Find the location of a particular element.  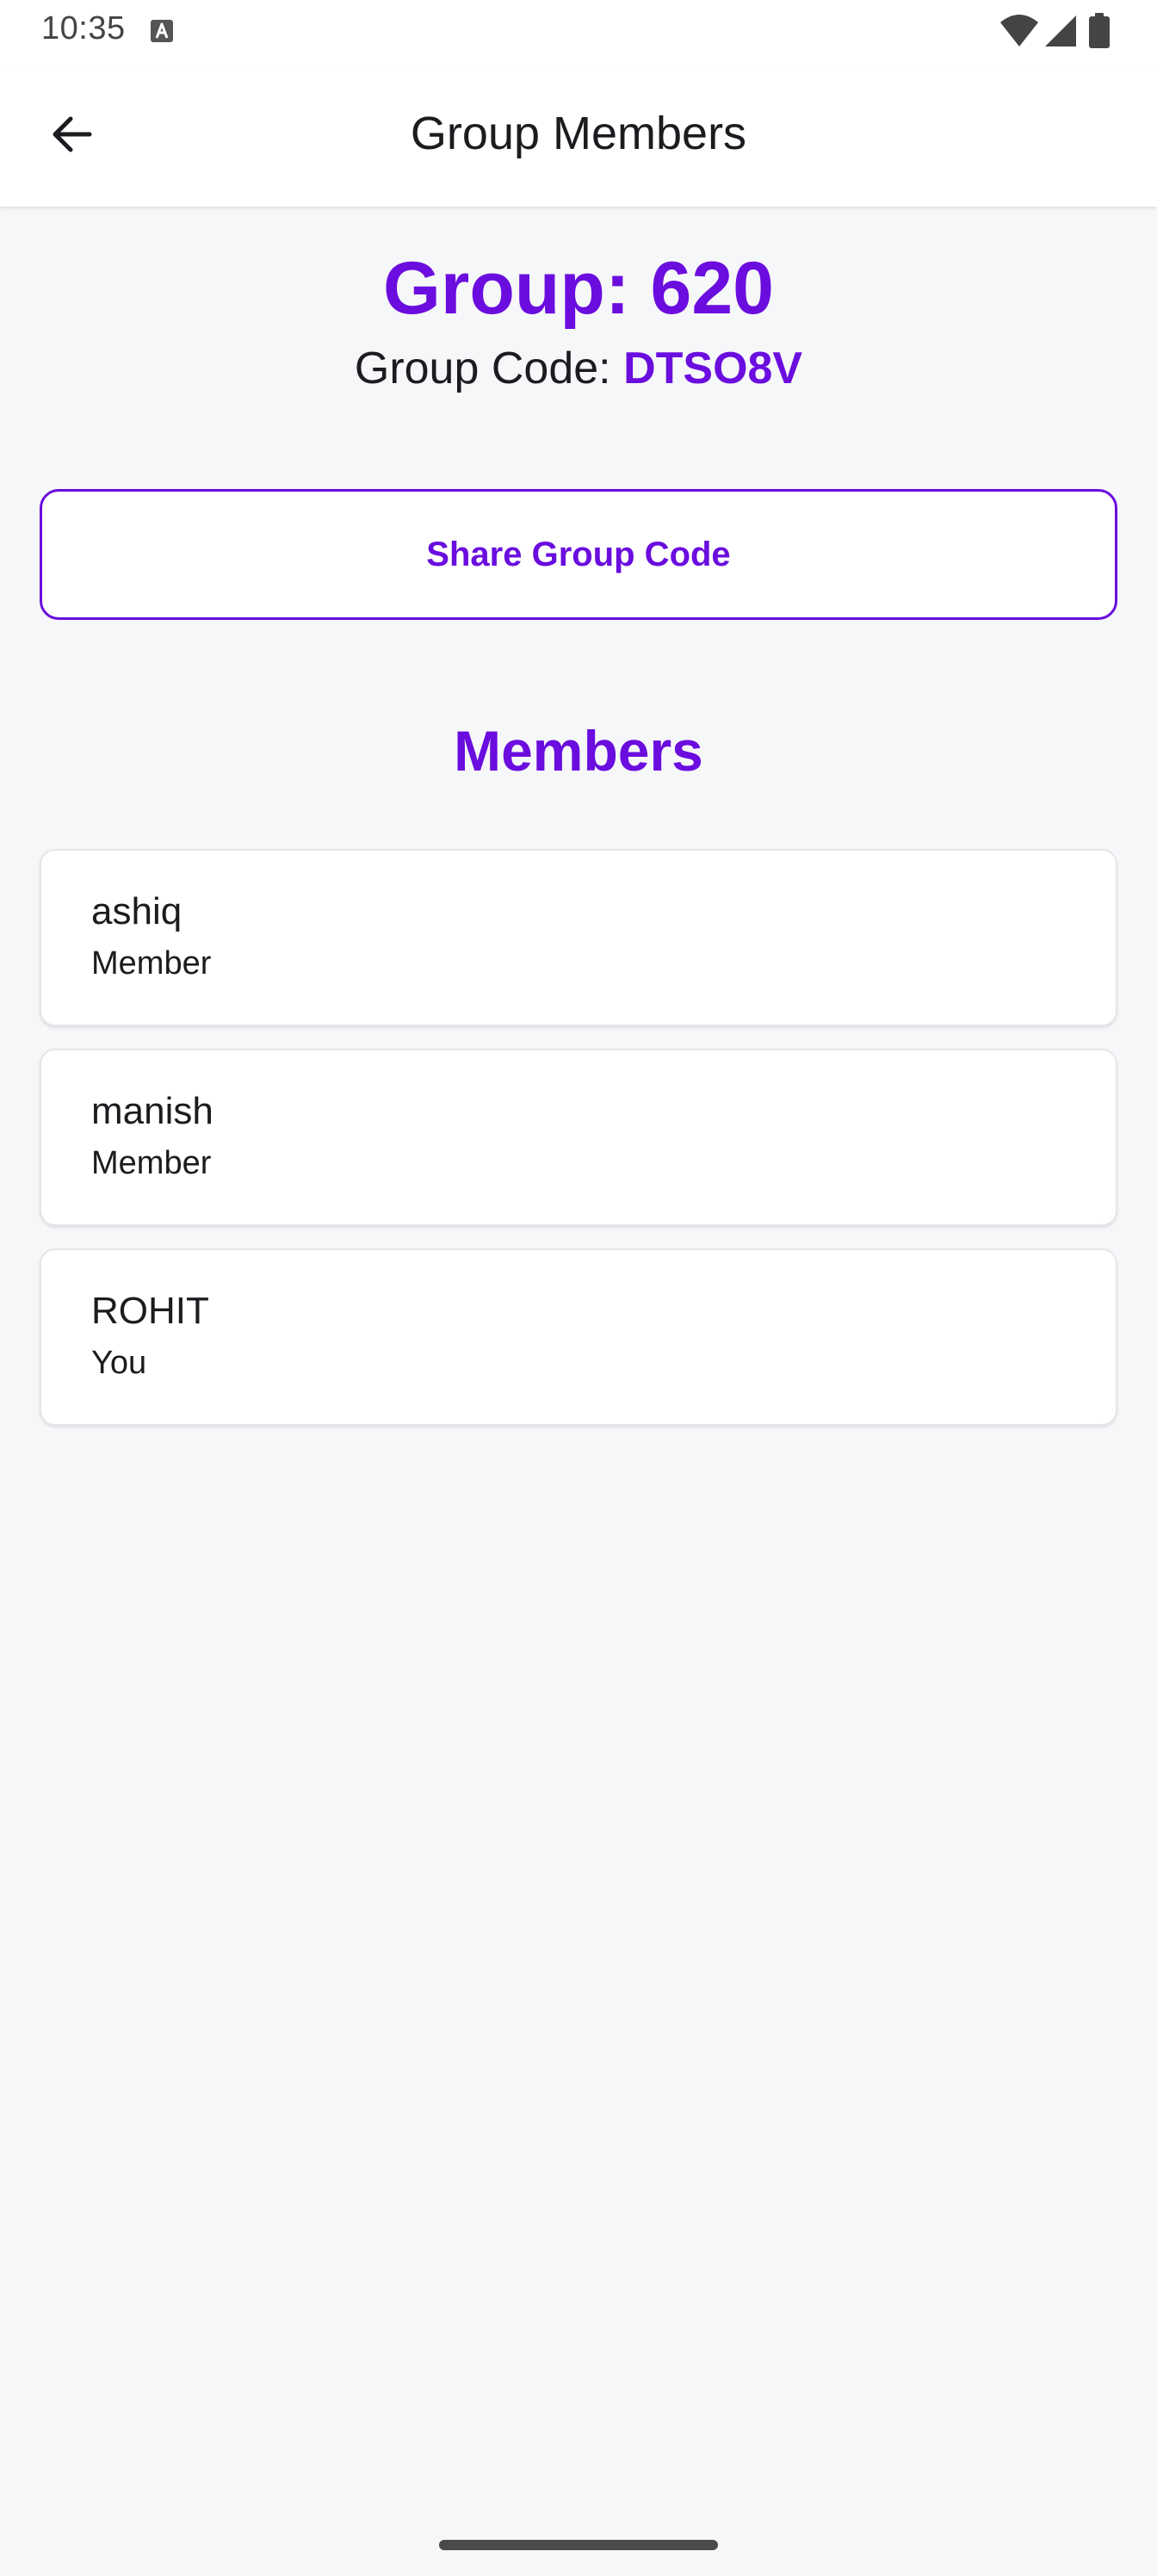

group-title: Group: 620 is located at coordinates (579, 288).